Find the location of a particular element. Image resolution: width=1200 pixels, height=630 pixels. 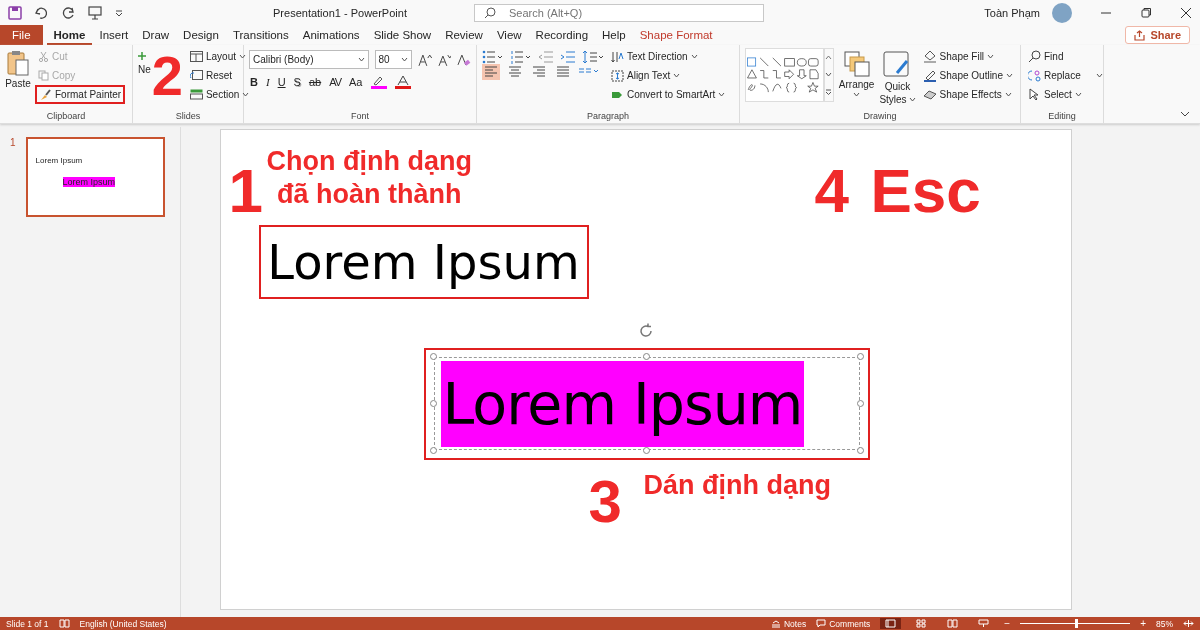

layout-button: Layout is located at coordinates (219, 56).